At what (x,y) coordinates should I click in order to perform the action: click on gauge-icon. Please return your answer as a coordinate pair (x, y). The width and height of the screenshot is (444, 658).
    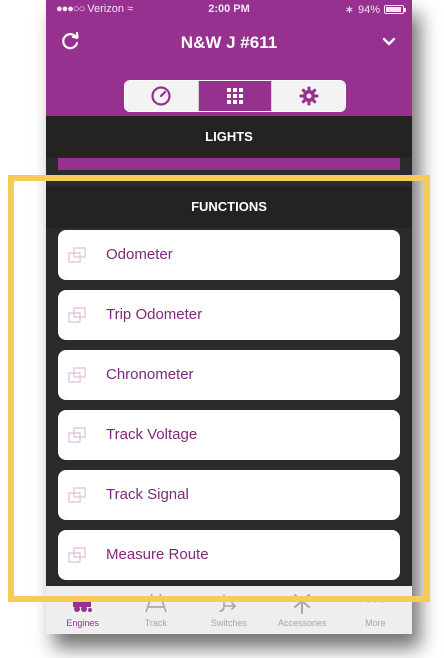
    Looking at the image, I should click on (161, 96).